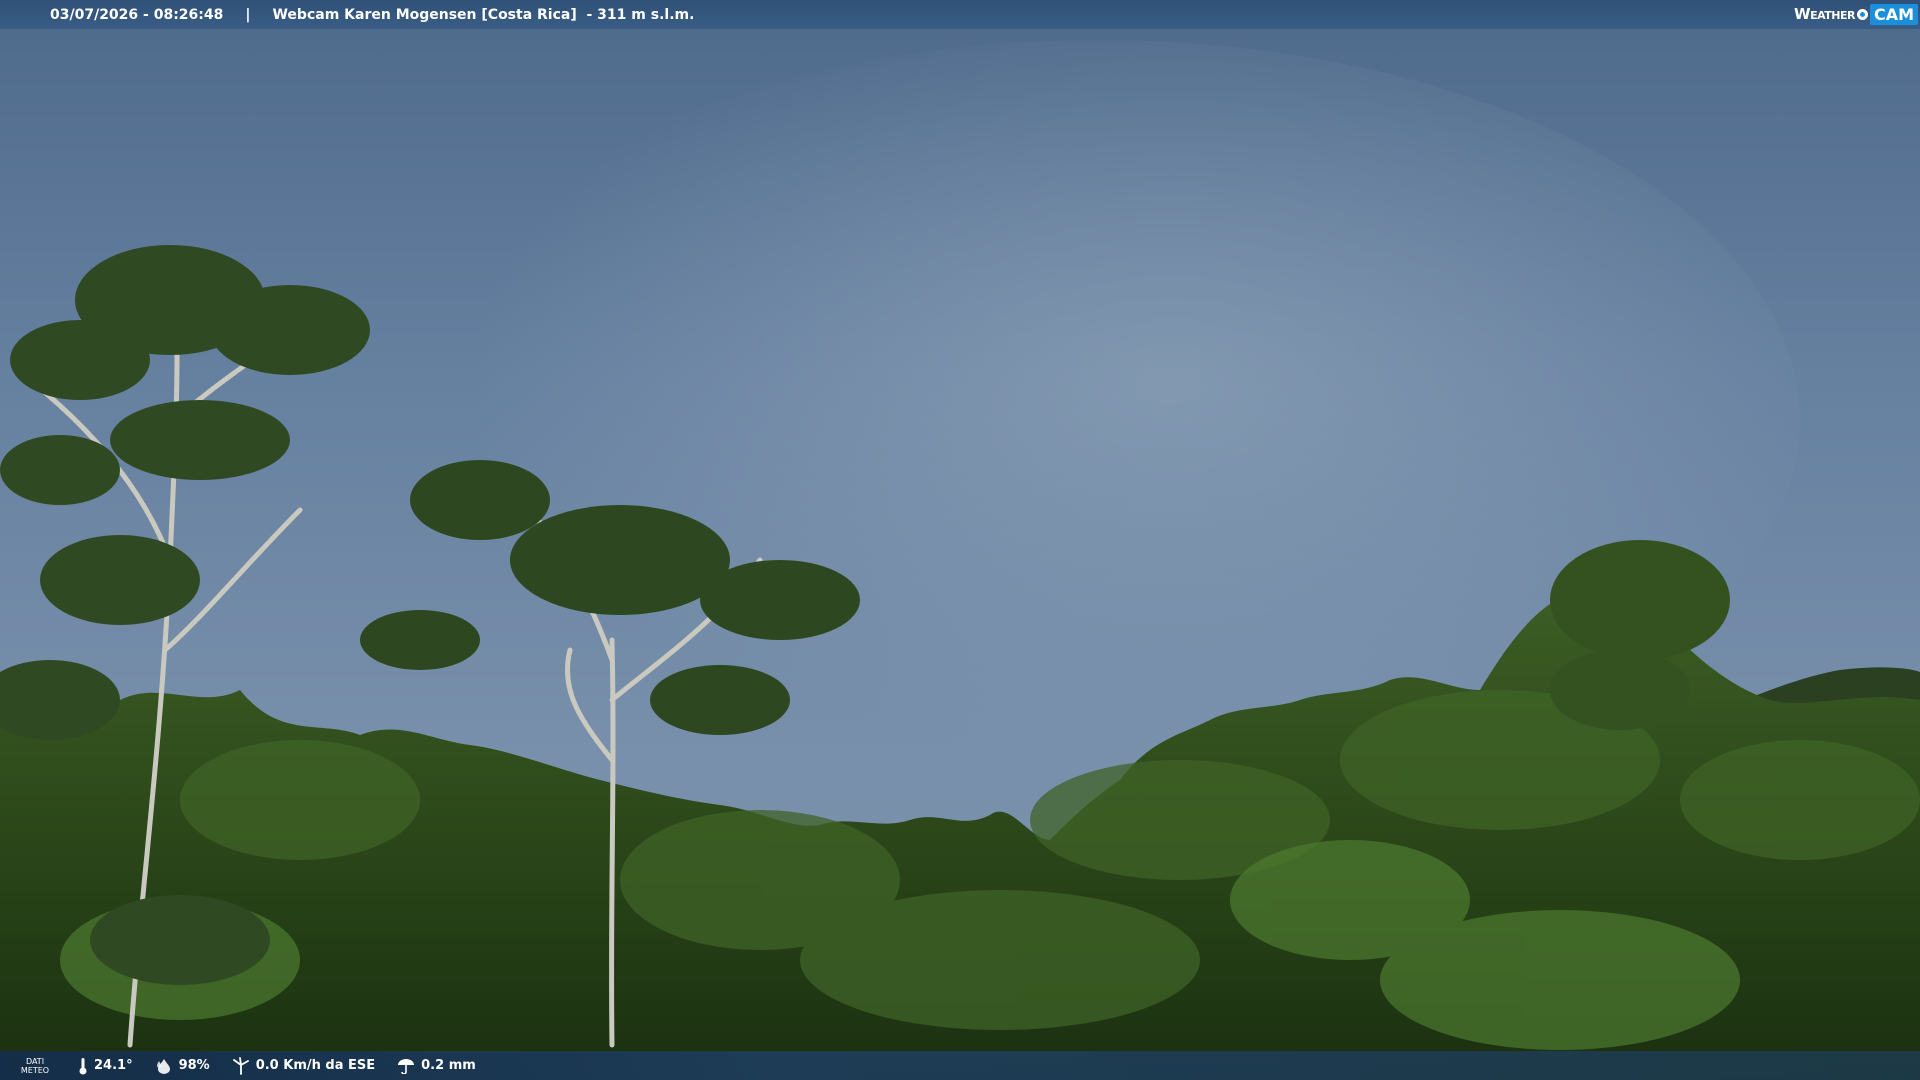  I want to click on logo-text-weather: Weather, so click(1824, 14).